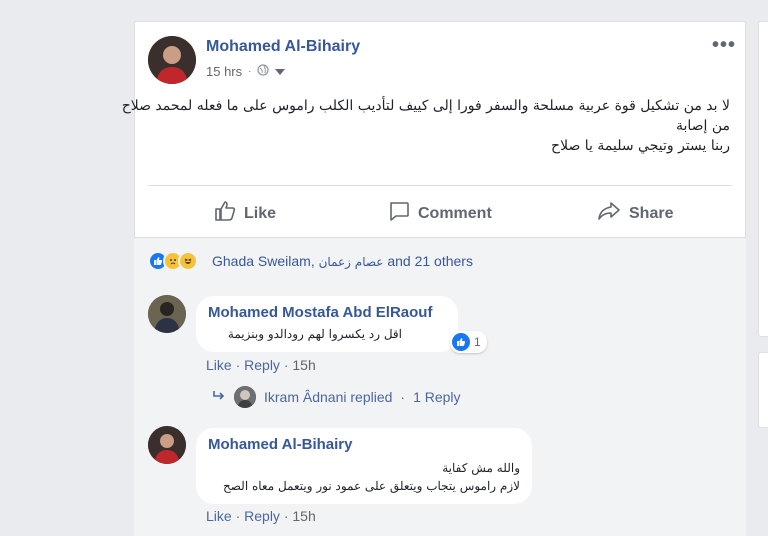 Image resolution: width=768 pixels, height=536 pixels. I want to click on post-text-line: ربنا يستر وتيجي سليمة يا صلاح, so click(640, 146).